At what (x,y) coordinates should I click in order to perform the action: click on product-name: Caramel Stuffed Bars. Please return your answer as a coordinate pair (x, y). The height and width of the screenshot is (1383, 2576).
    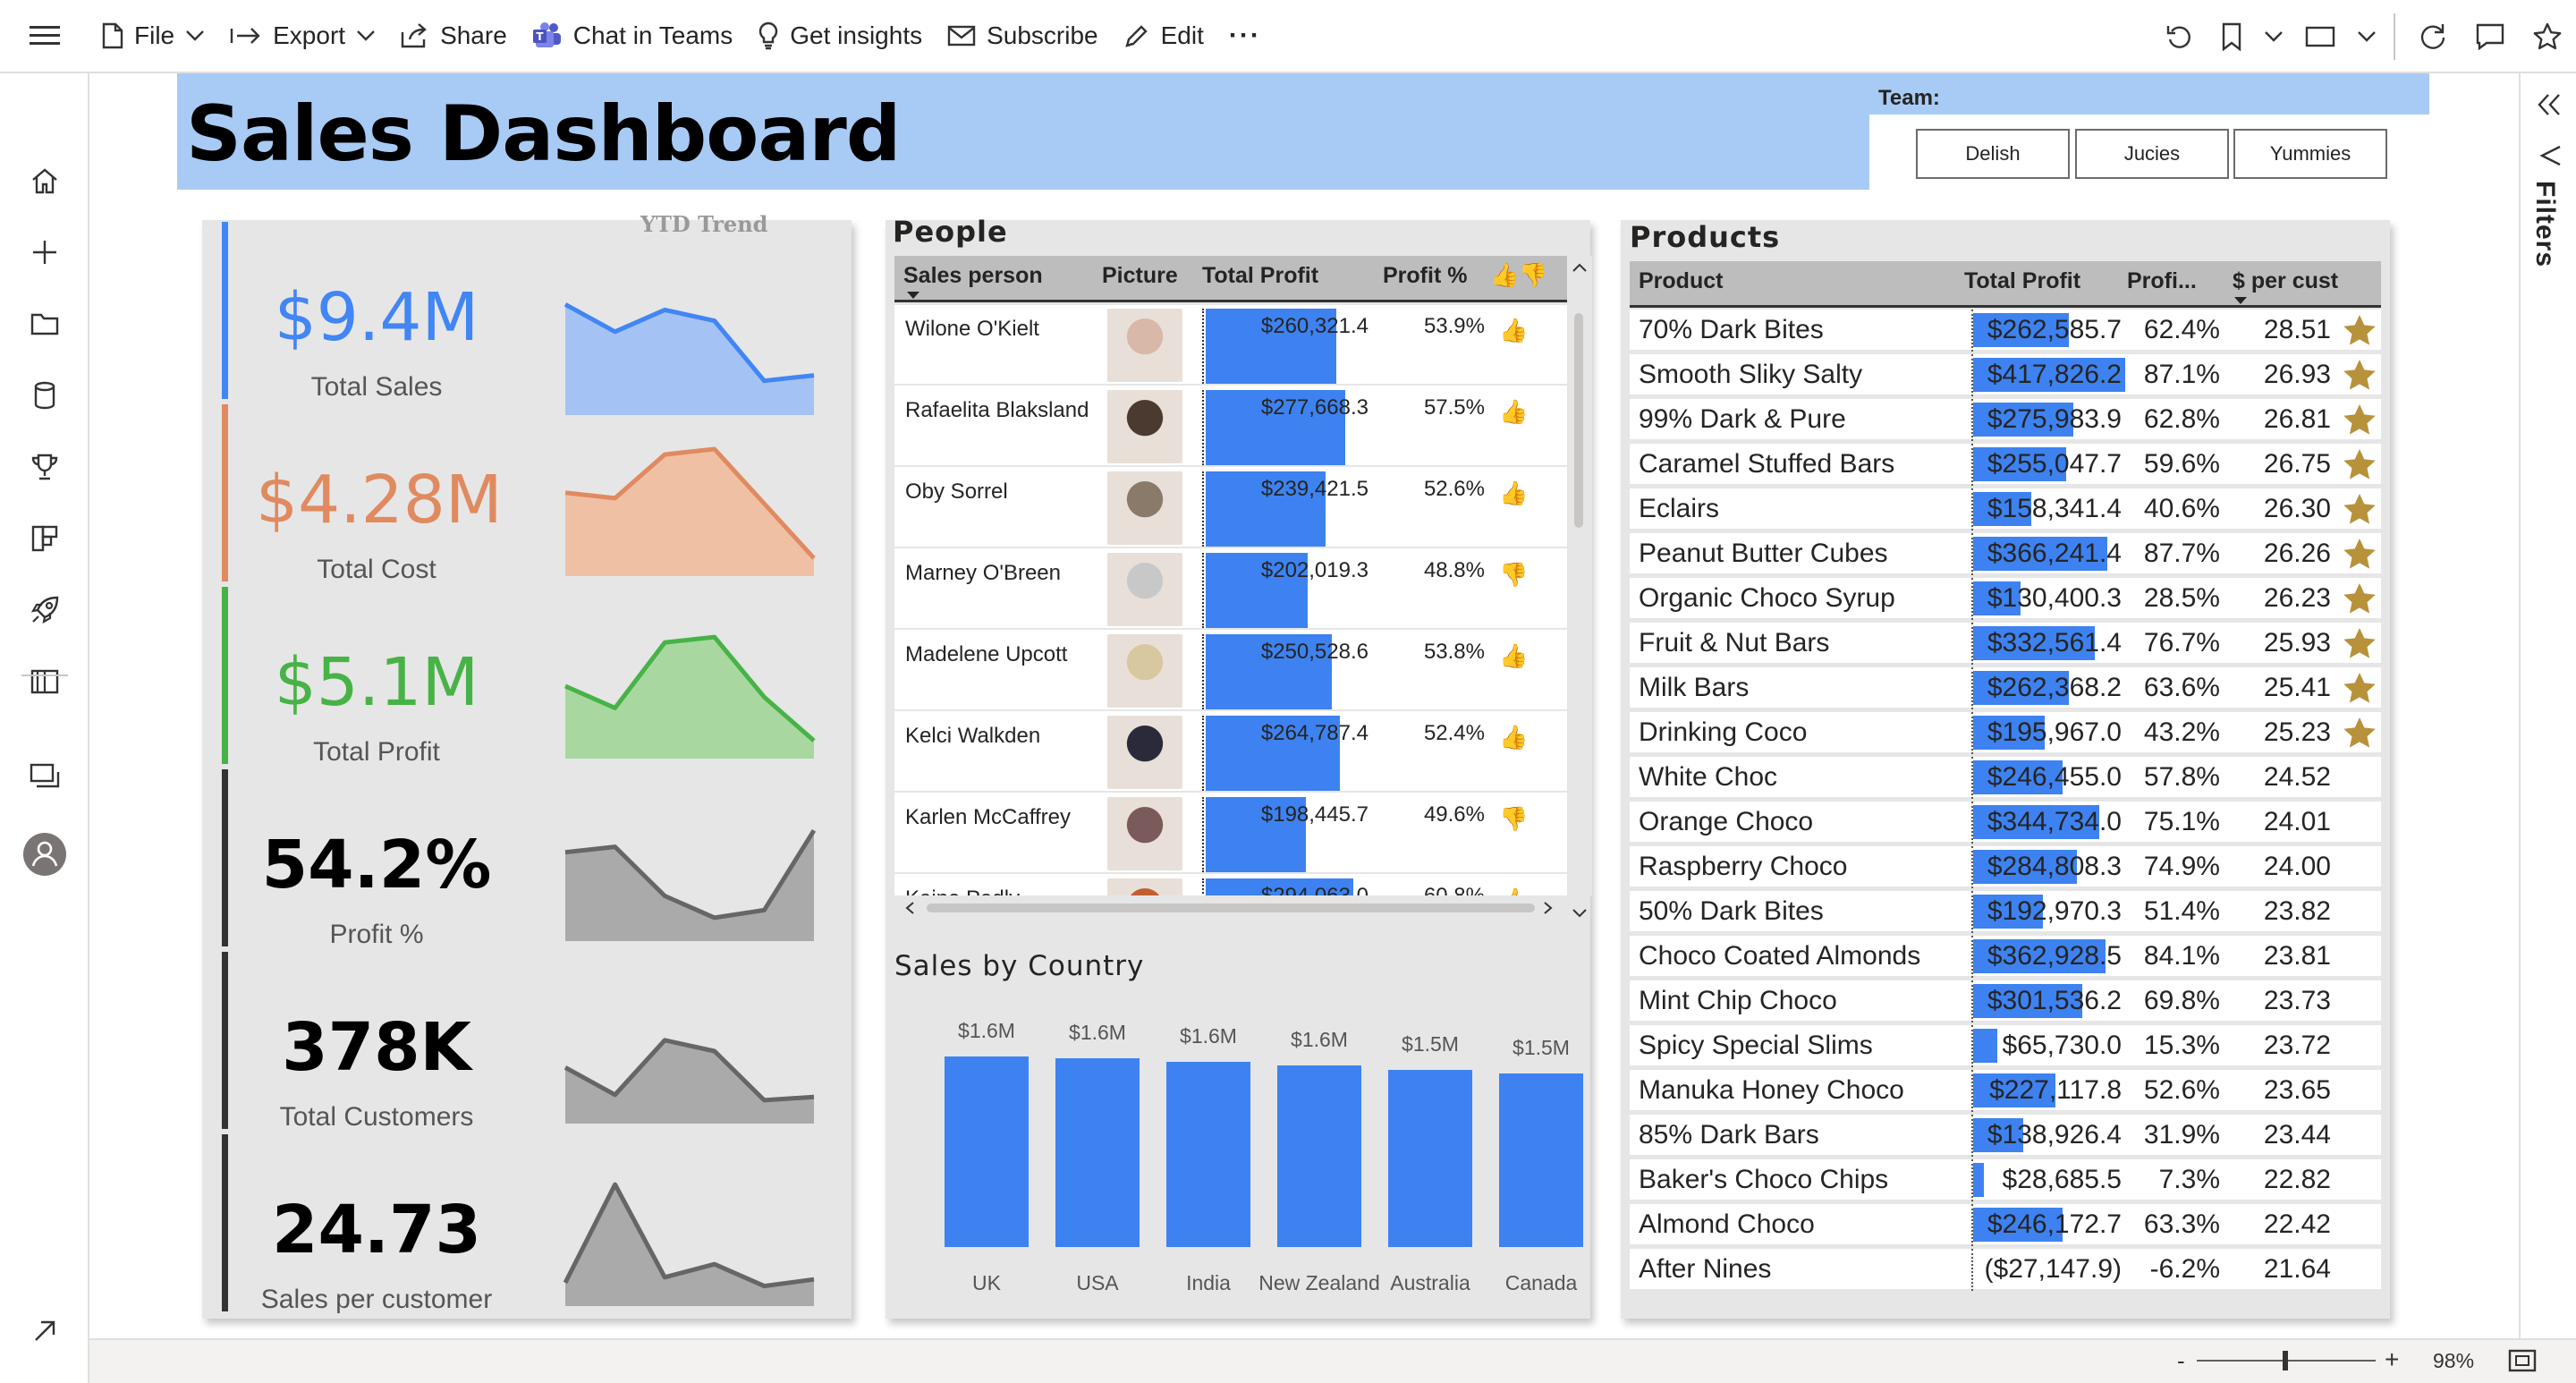
    Looking at the image, I should click on (1767, 464).